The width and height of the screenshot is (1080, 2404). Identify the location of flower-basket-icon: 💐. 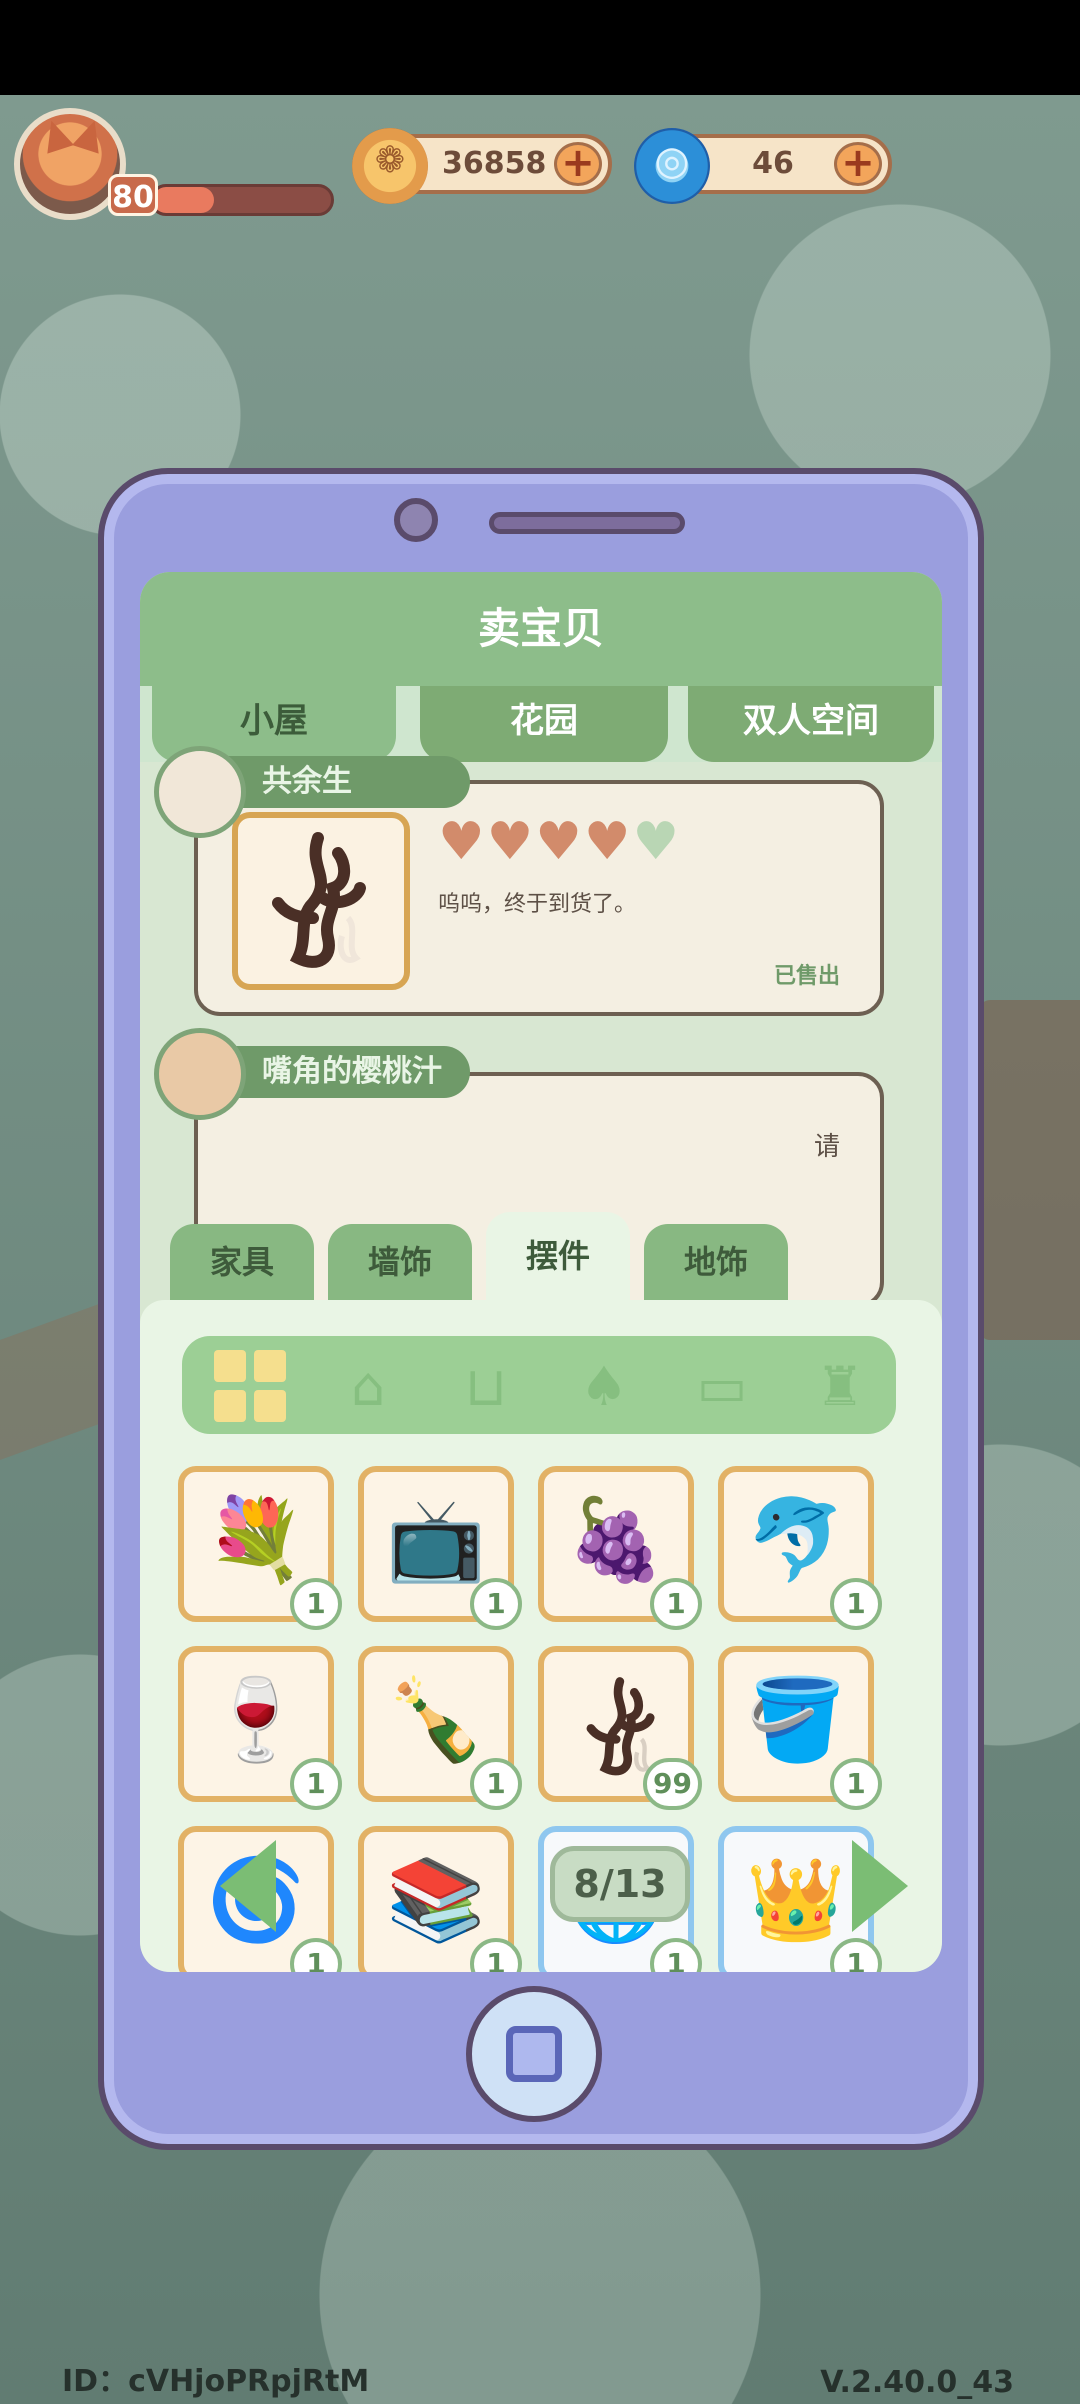
(256, 1539).